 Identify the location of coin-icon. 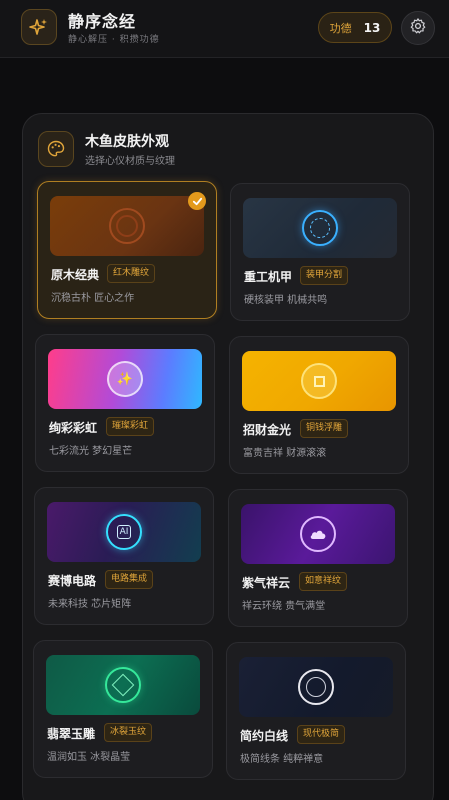
(319, 381).